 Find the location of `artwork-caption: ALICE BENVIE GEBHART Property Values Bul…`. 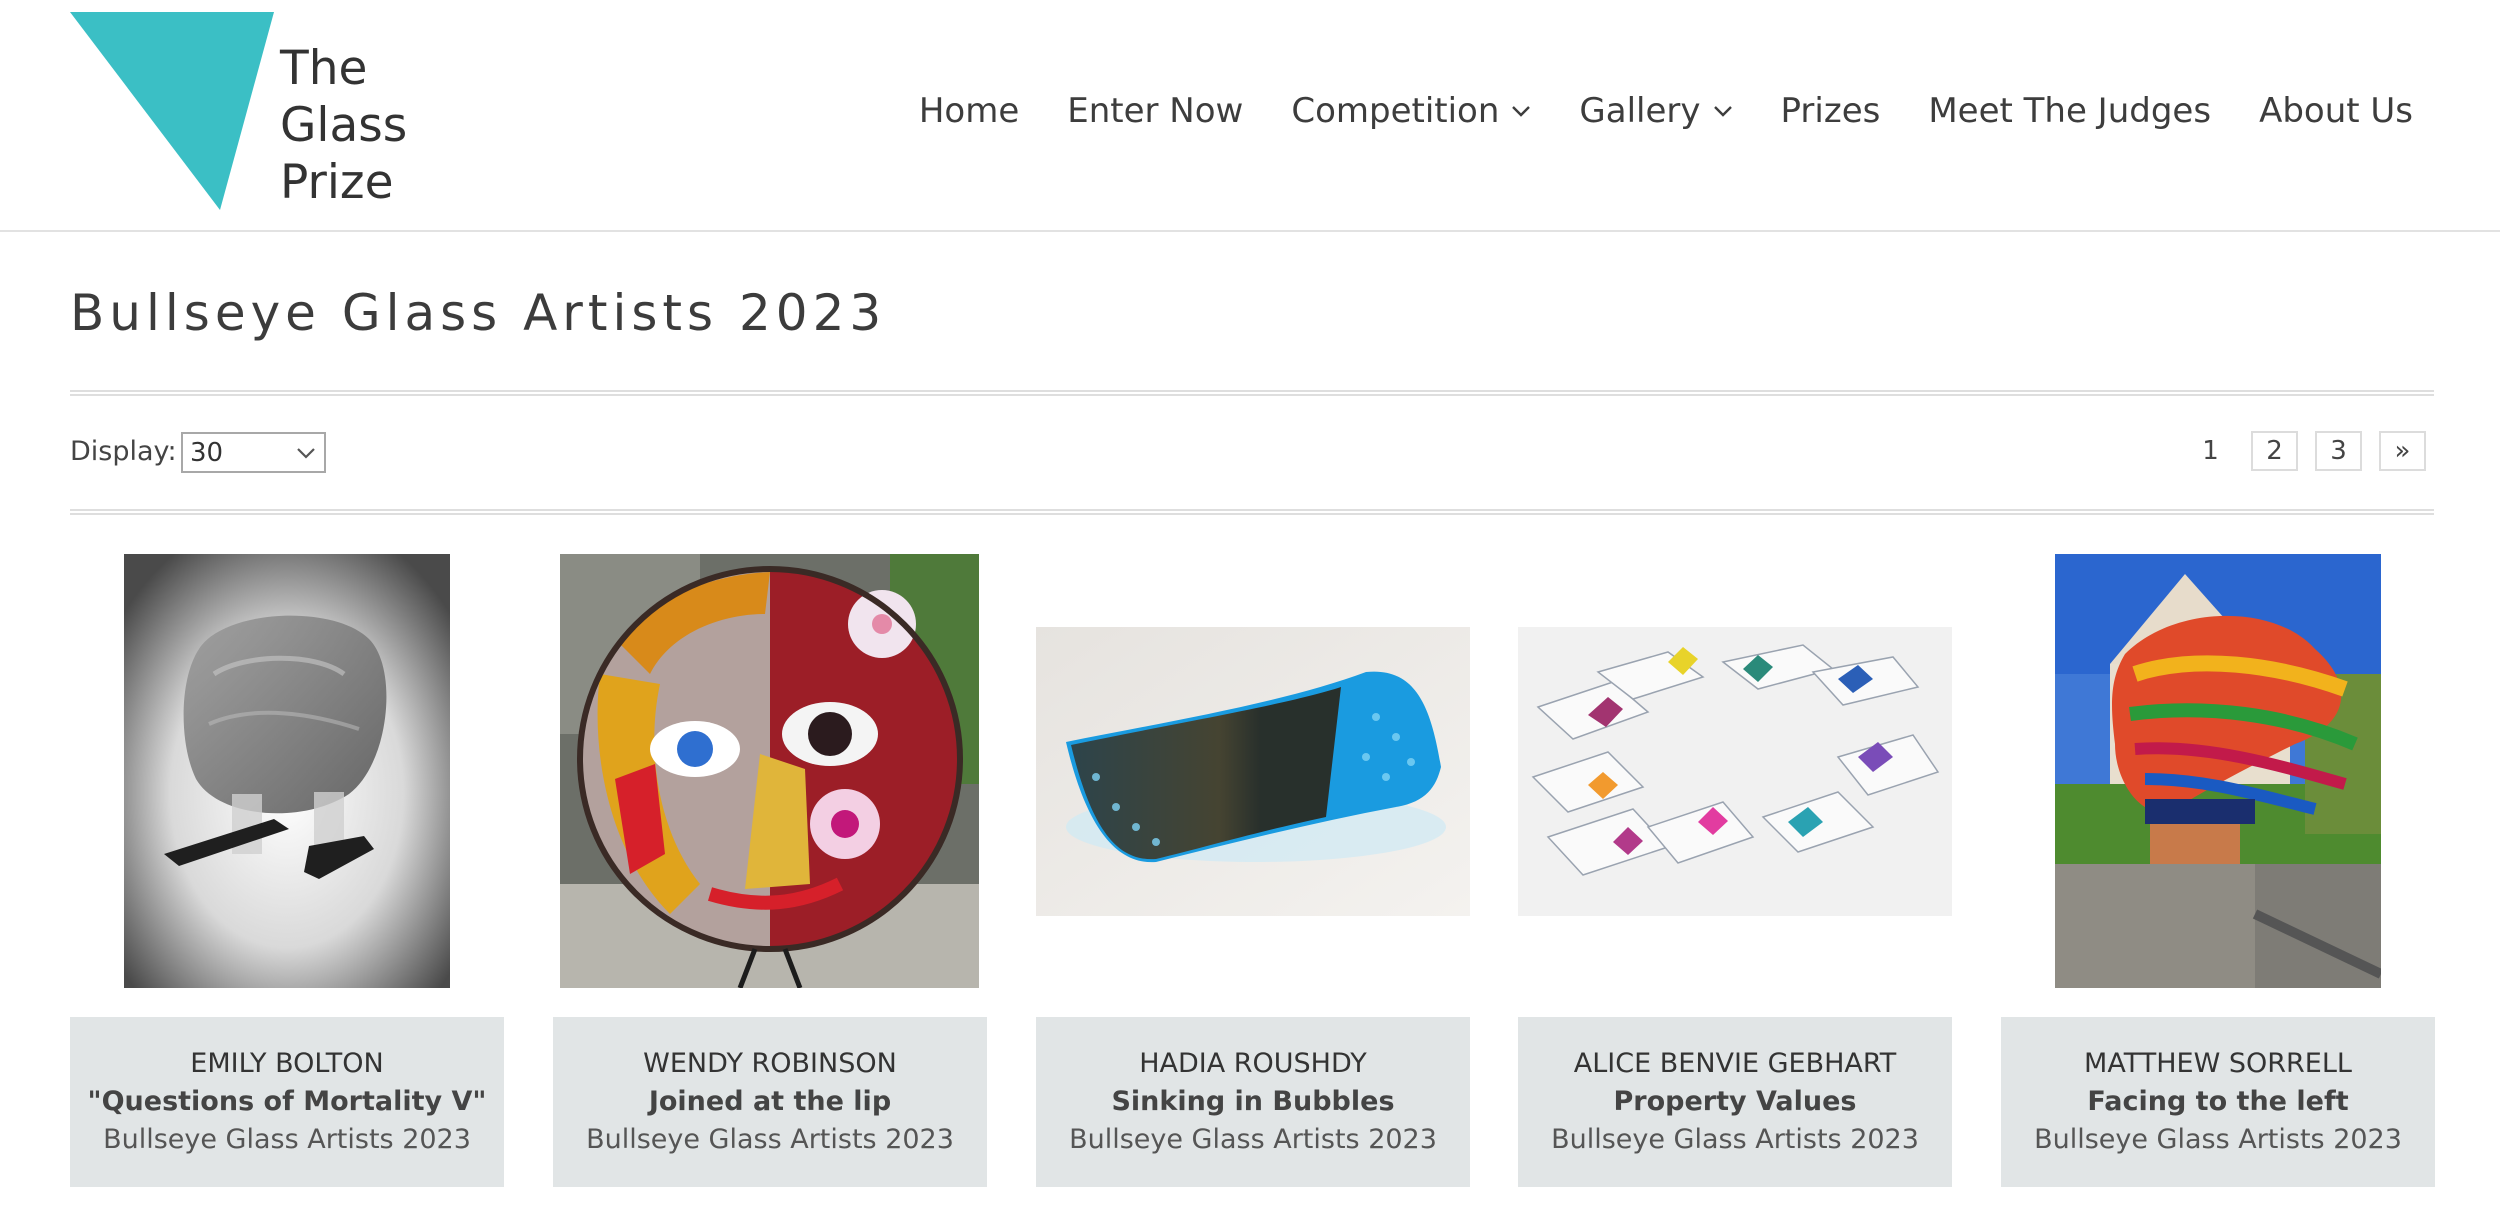

artwork-caption: ALICE BENVIE GEBHART Property Values Bul… is located at coordinates (1735, 1102).